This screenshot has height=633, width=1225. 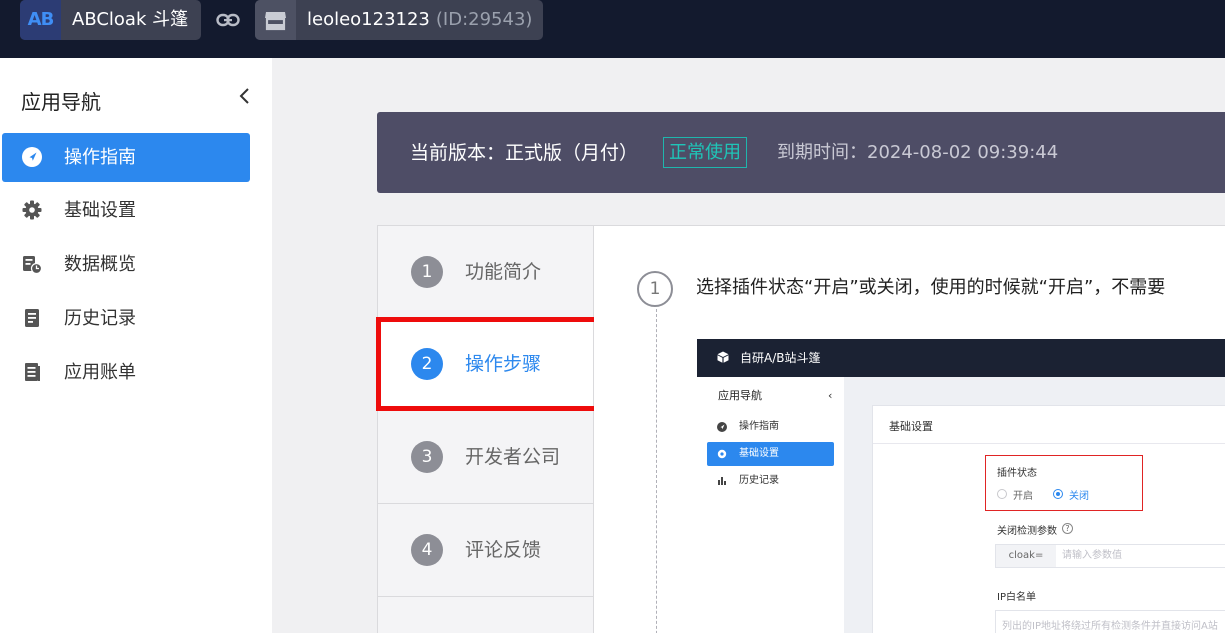 I want to click on sidebar-item-guide: 操作指南, so click(x=126, y=157).